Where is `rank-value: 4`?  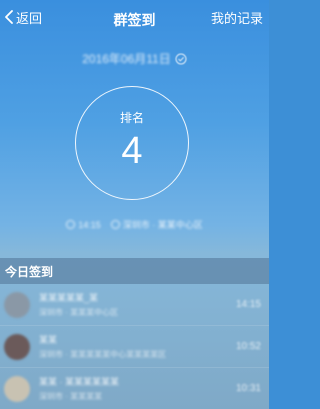 rank-value: 4 is located at coordinates (132, 151).